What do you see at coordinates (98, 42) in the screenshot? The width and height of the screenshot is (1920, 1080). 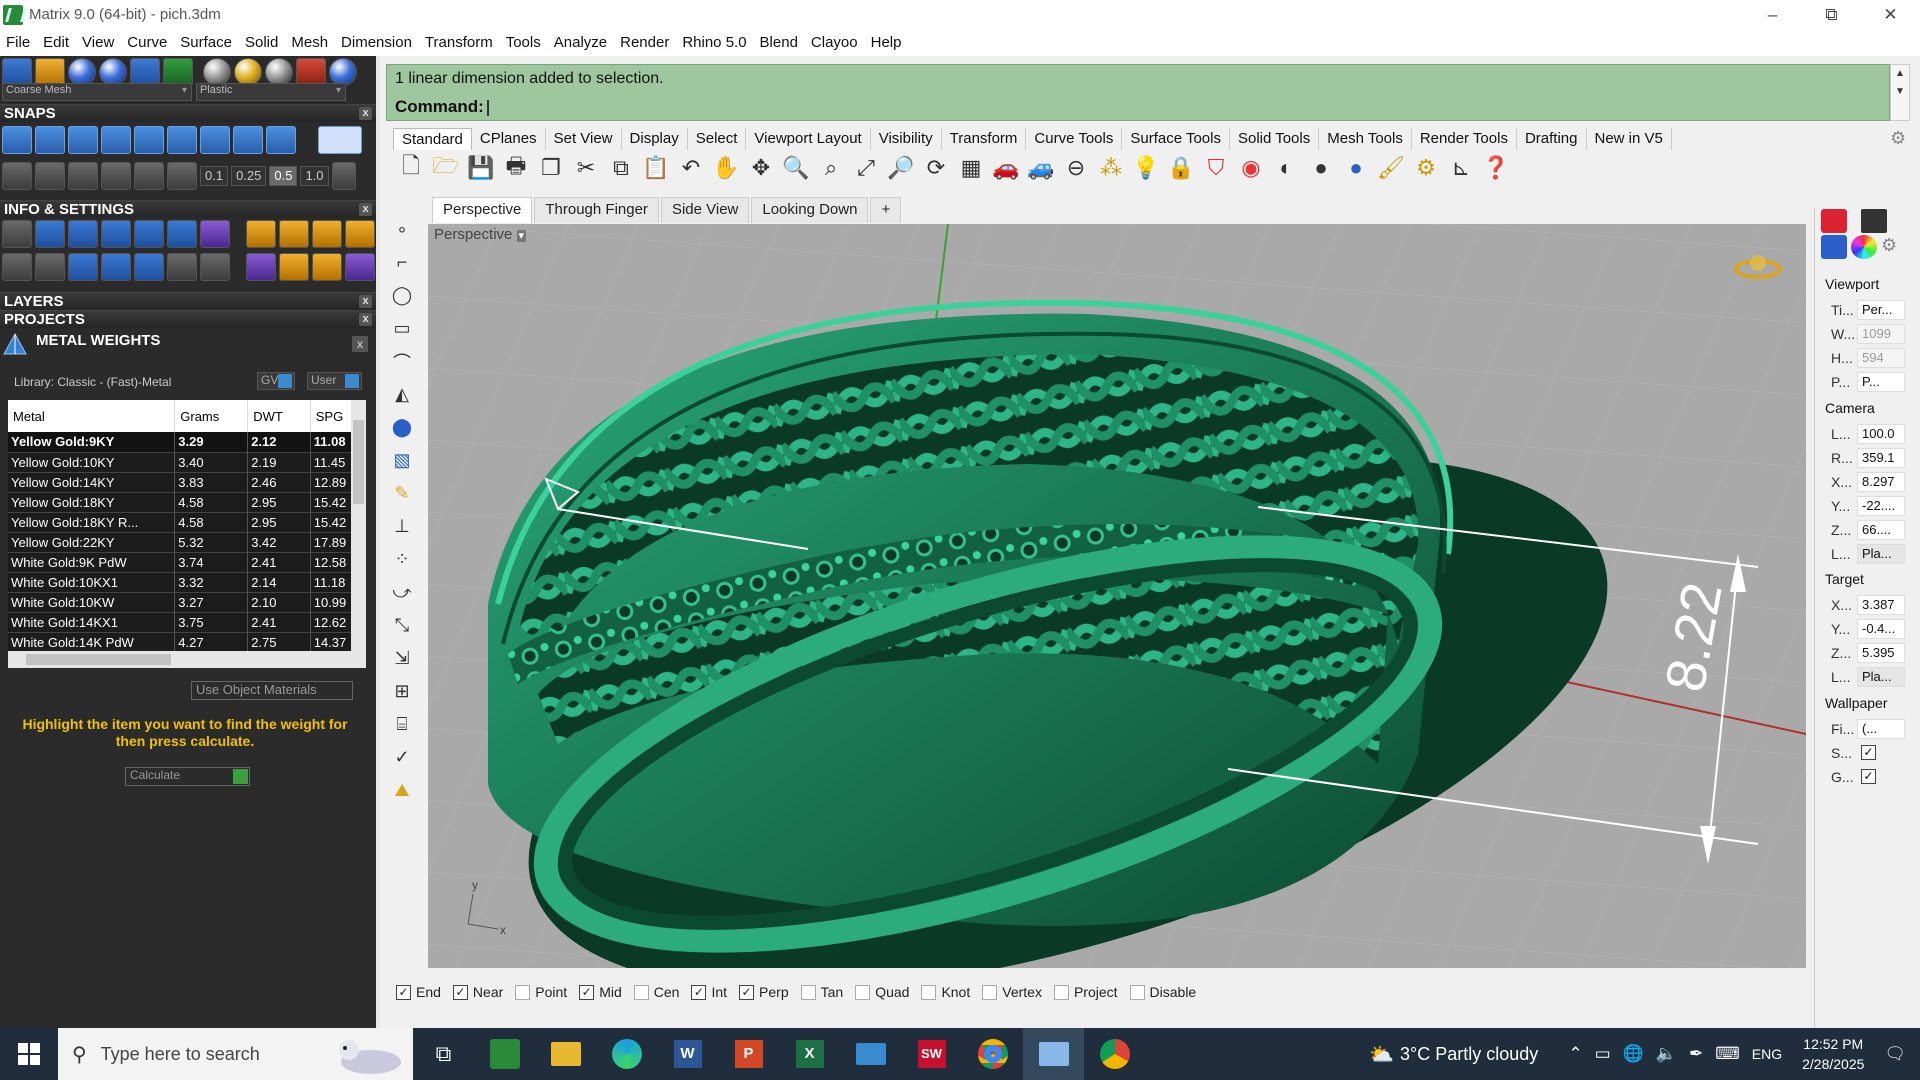 I see `menu-view: View` at bounding box center [98, 42].